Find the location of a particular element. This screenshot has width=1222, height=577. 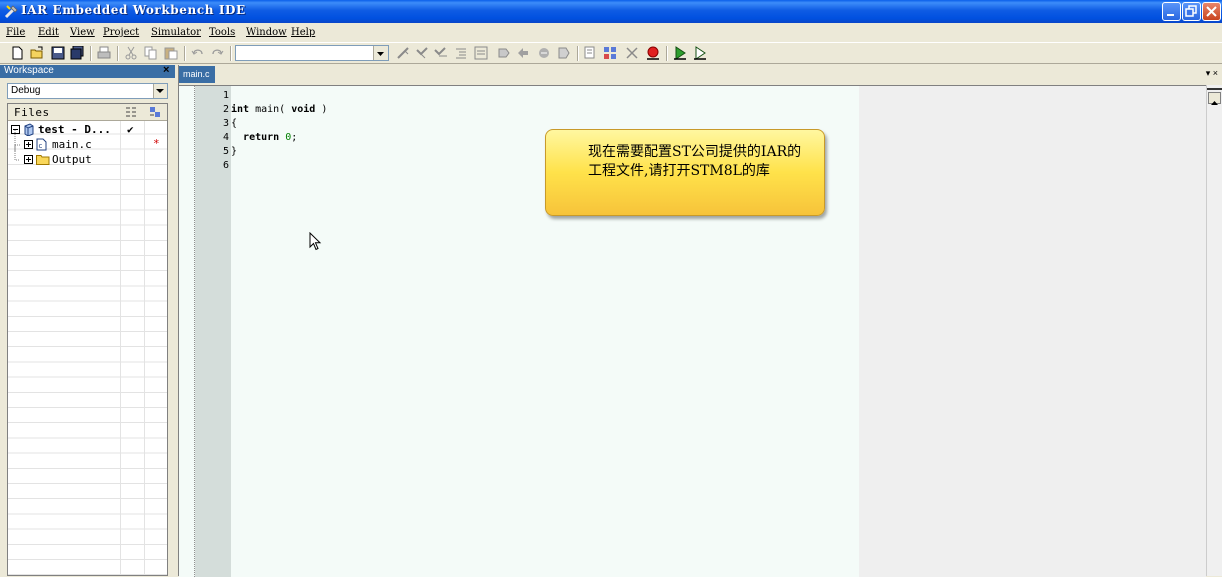

line-number: 1 is located at coordinates (225, 95).